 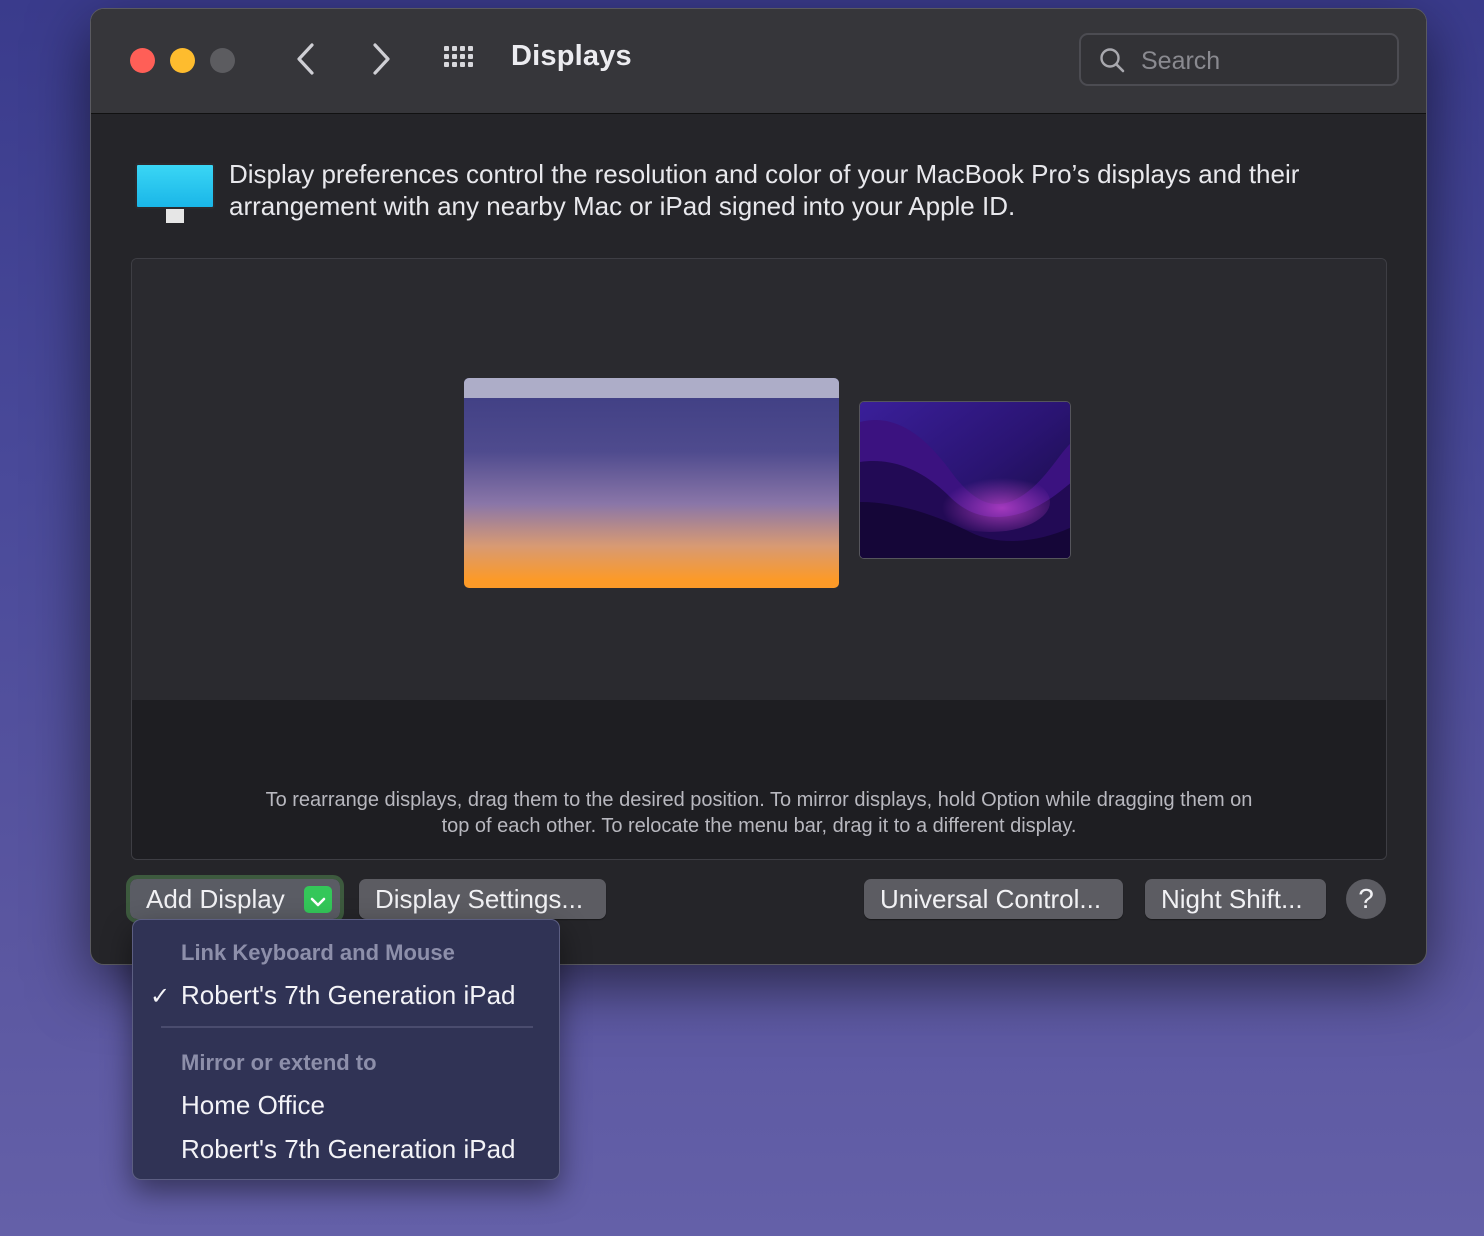 I want to click on search-field, so click(x=1239, y=59).